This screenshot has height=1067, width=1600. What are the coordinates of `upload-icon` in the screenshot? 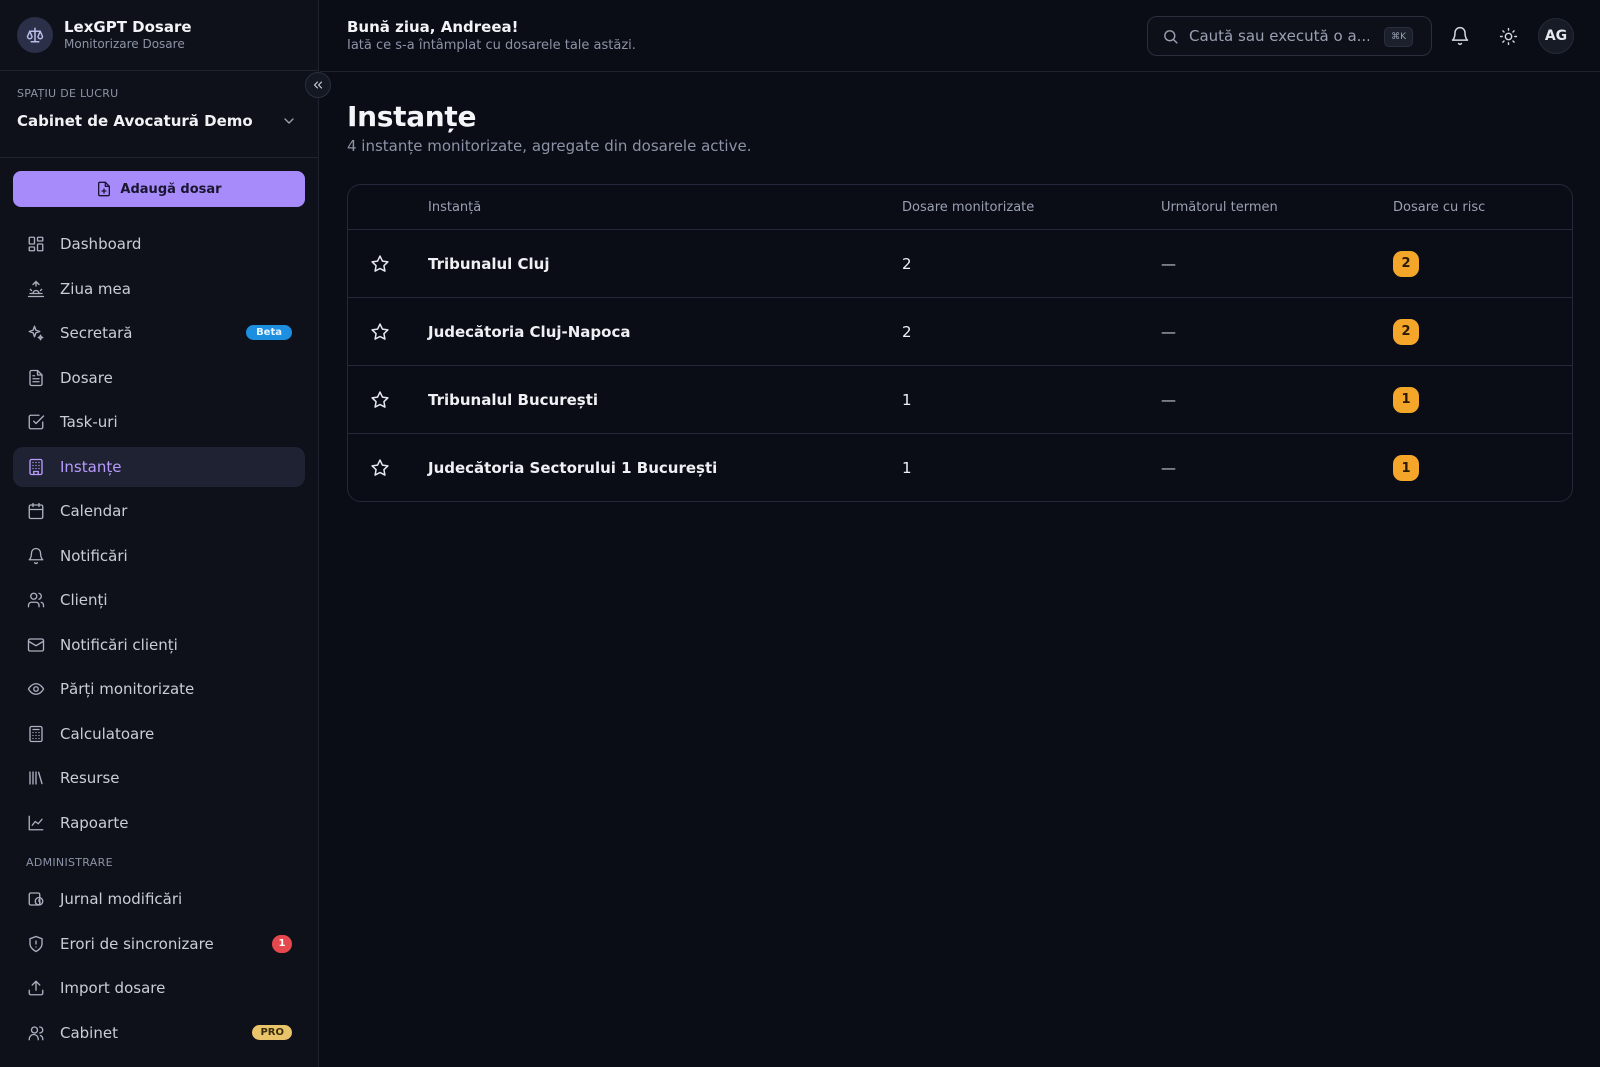 It's located at (36, 988).